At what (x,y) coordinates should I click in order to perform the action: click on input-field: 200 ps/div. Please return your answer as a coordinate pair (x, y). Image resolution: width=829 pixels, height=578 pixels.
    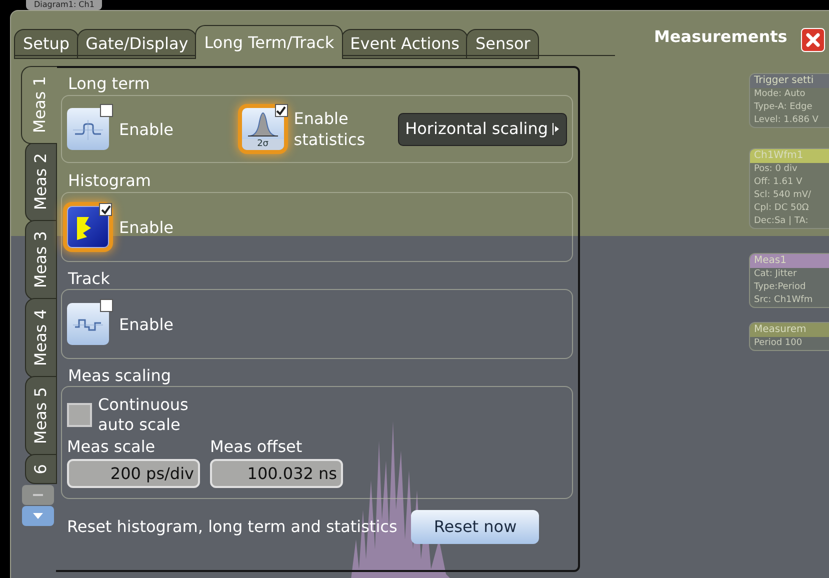
    Looking at the image, I should click on (133, 473).